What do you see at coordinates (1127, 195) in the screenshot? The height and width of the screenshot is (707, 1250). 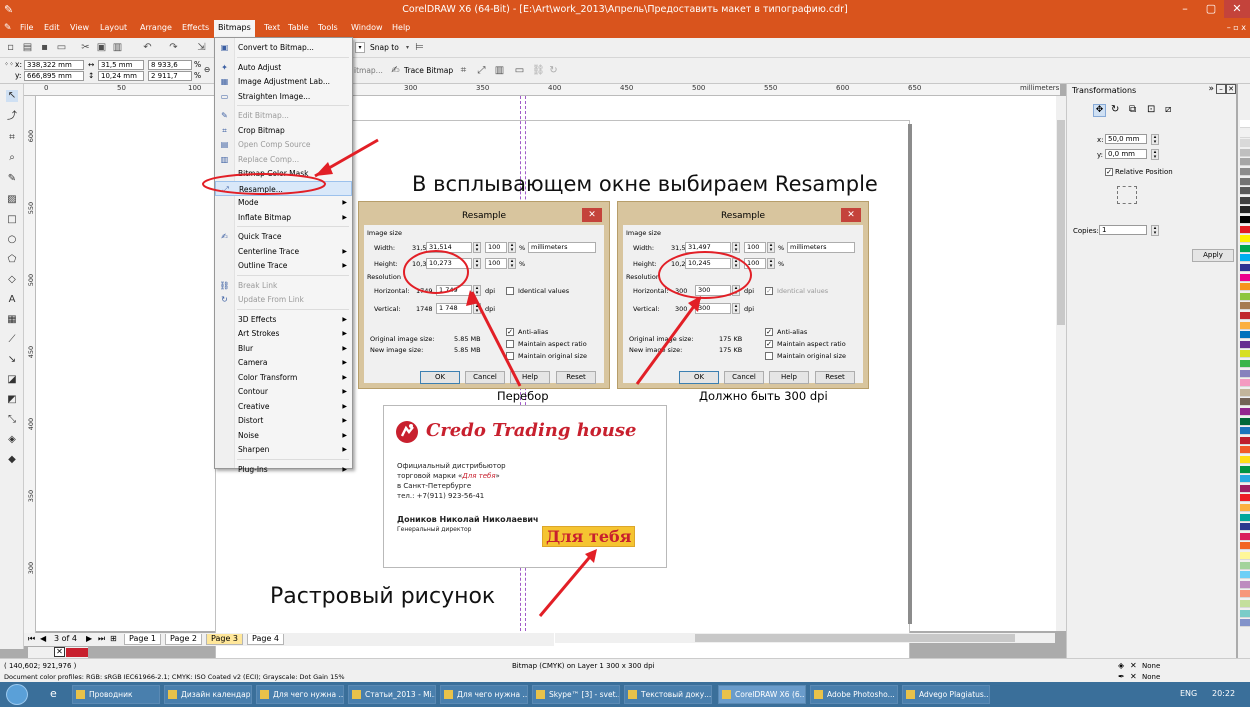 I see `anchor-grid-icon` at bounding box center [1127, 195].